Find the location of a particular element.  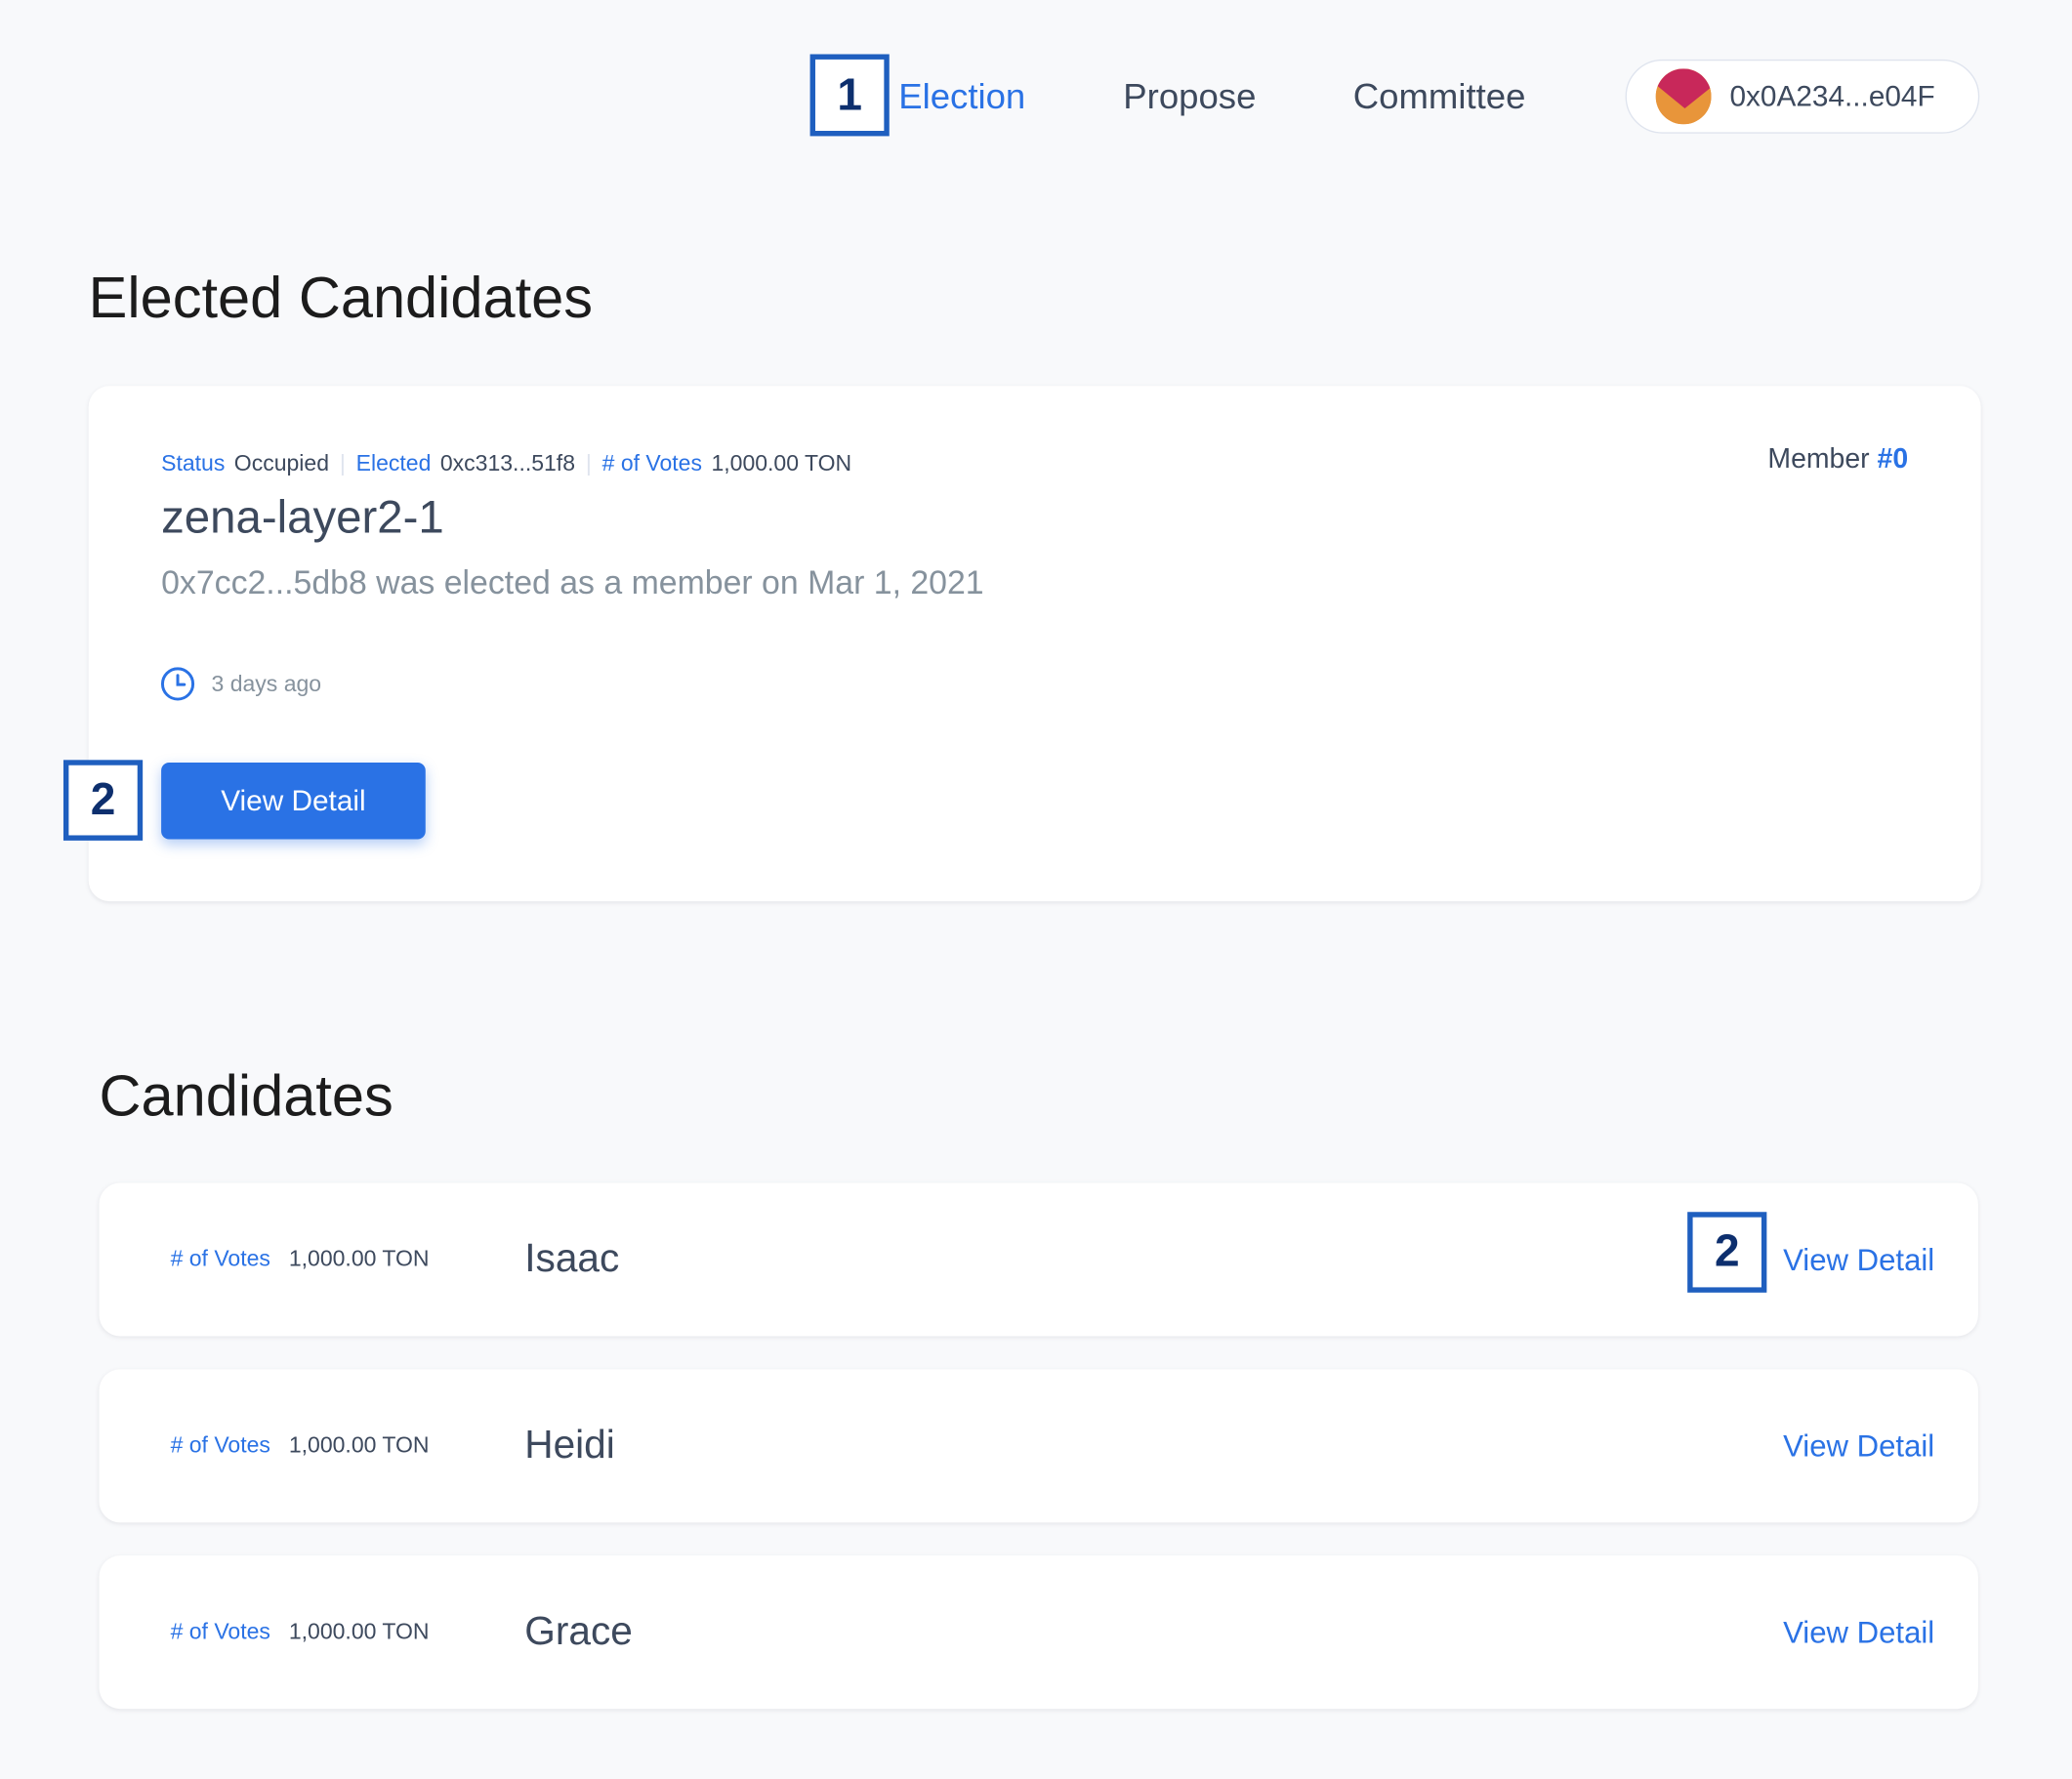

status-label: Status is located at coordinates (193, 463).